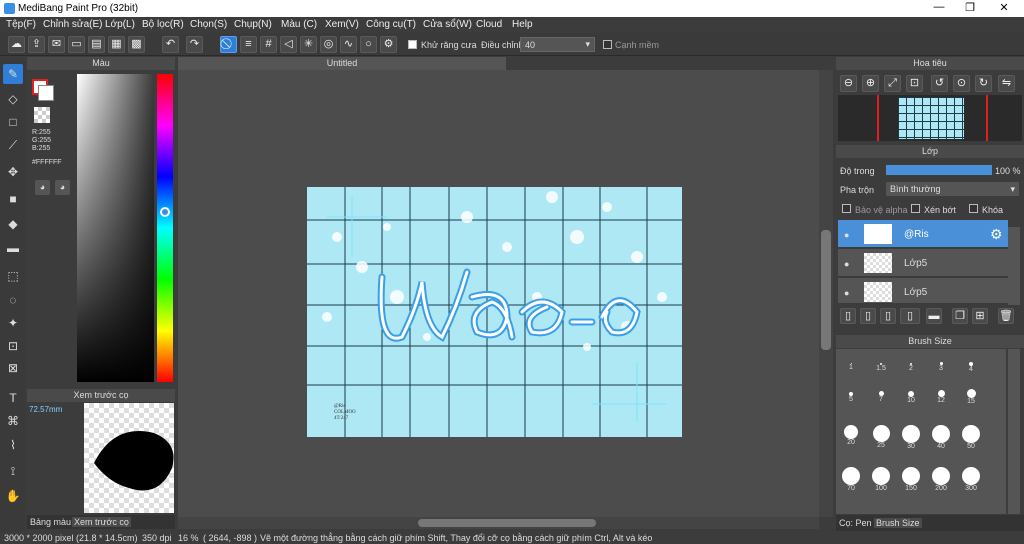 The width and height of the screenshot is (1024, 544). Describe the element at coordinates (248, 44) in the screenshot. I see `parallel-snap-icon: ≡` at that location.